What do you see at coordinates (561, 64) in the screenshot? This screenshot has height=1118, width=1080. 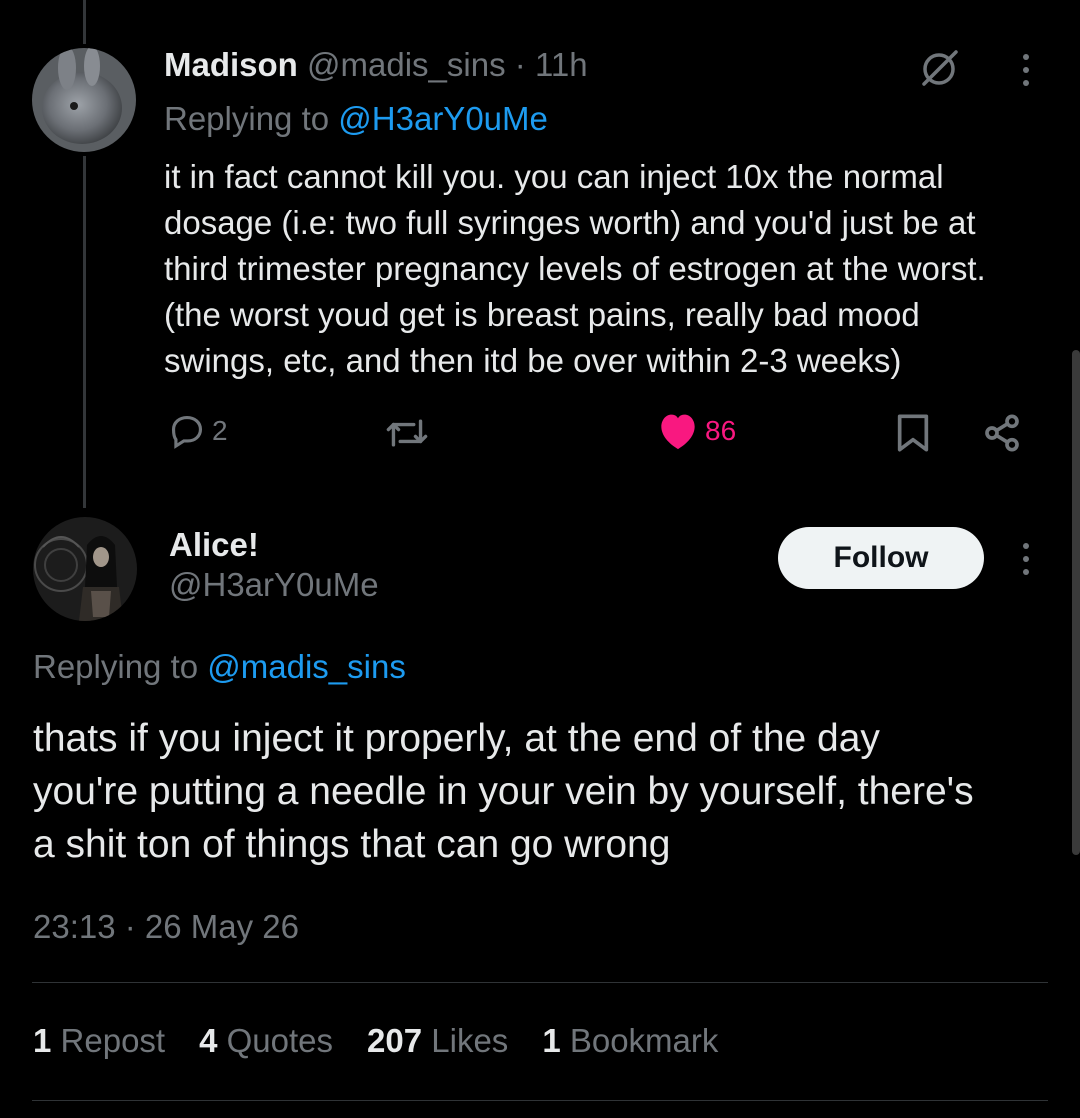 I see `tweet-time: 11h` at bounding box center [561, 64].